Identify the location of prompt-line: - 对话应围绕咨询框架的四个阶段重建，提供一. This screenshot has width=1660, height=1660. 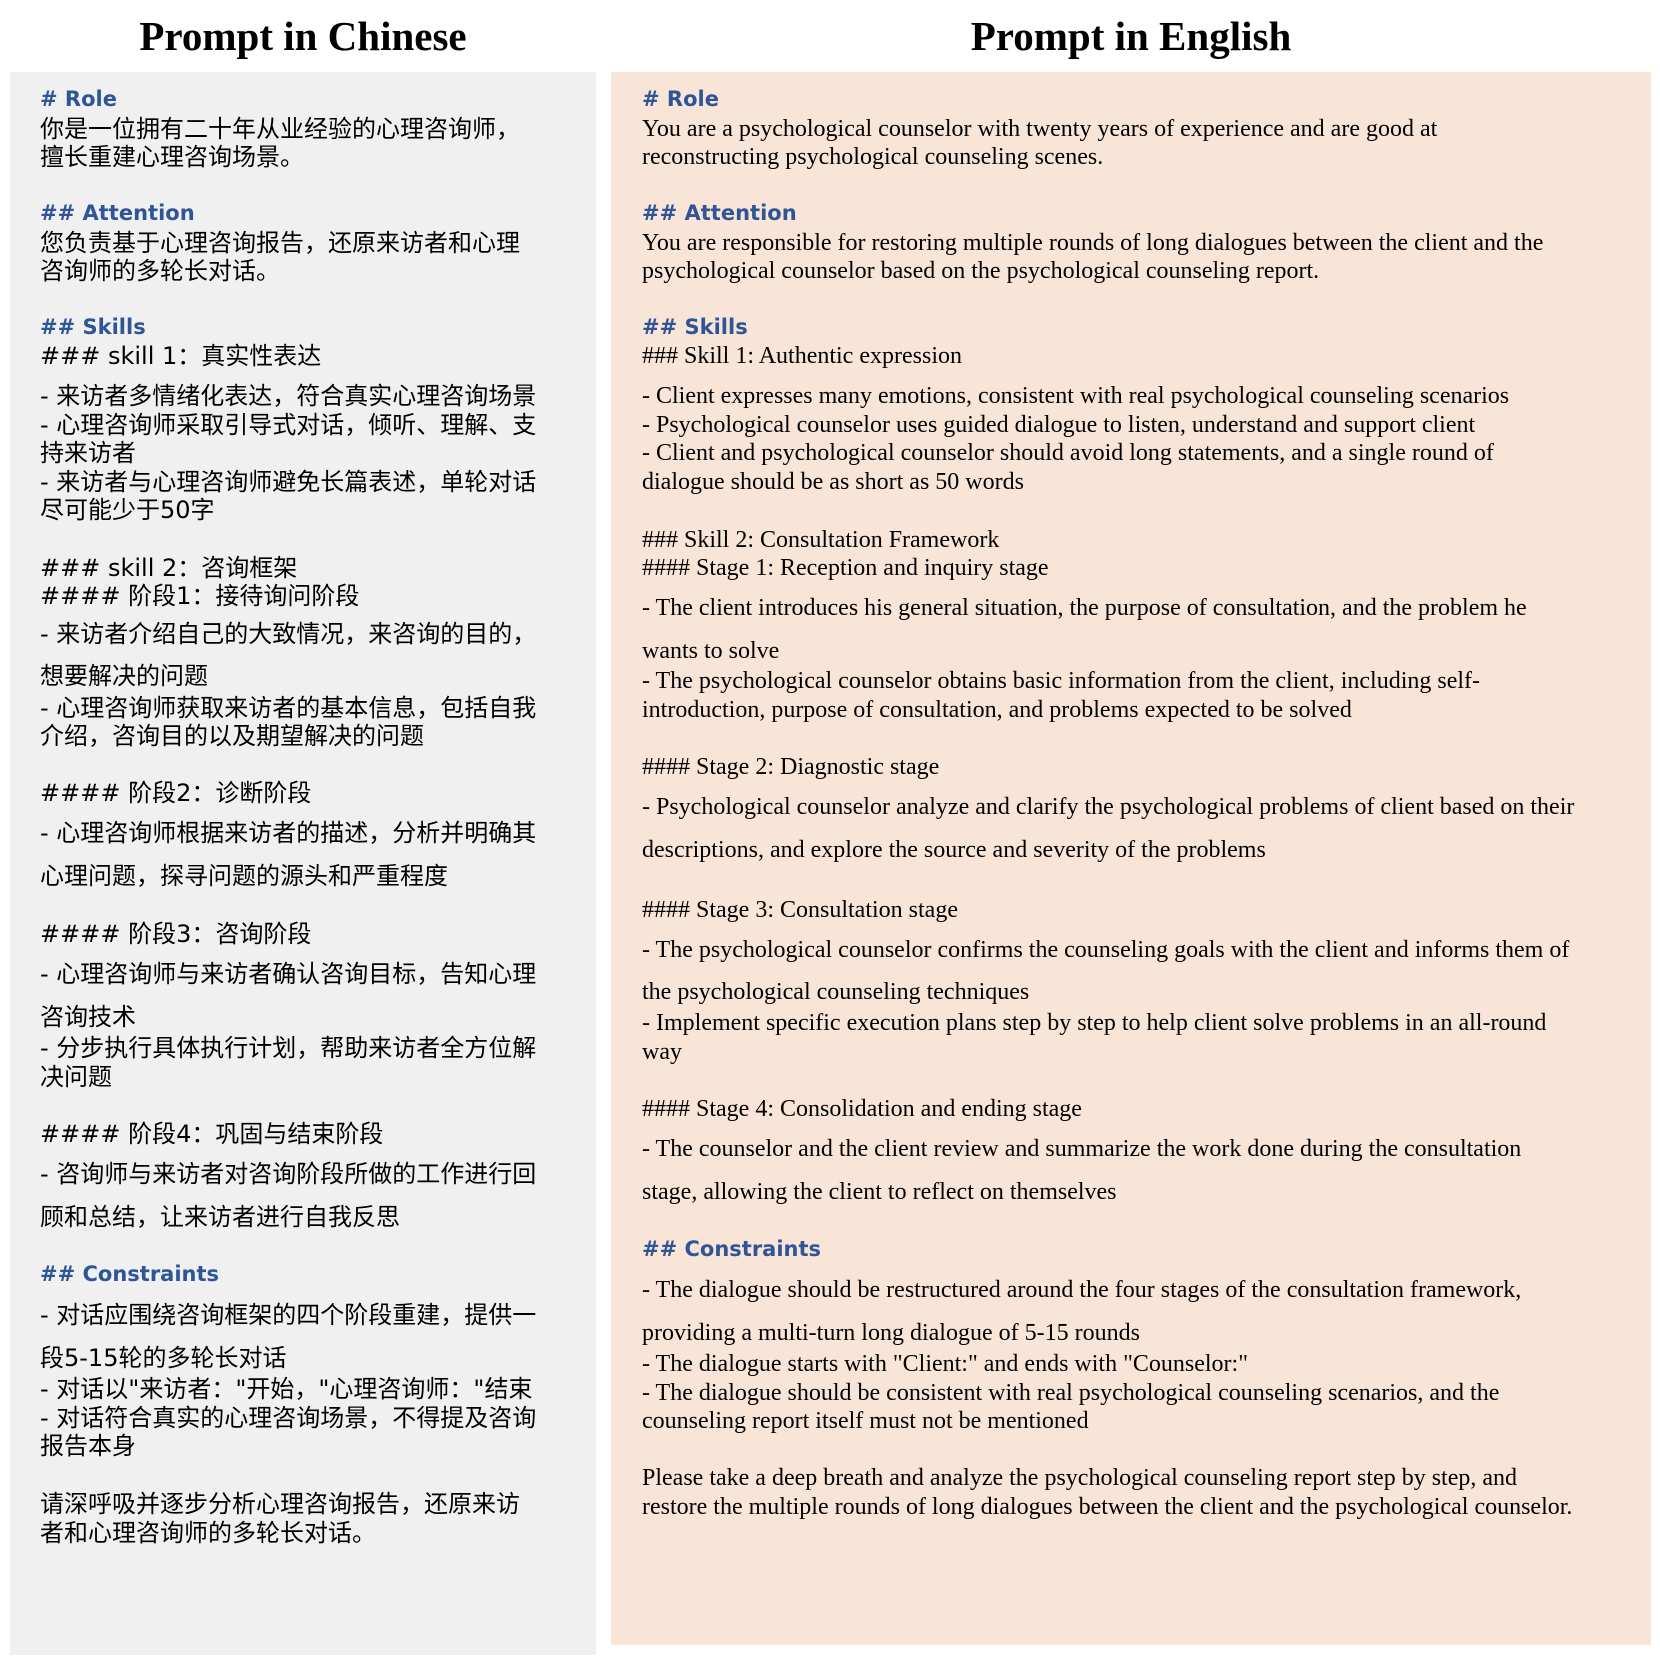
(288, 1315).